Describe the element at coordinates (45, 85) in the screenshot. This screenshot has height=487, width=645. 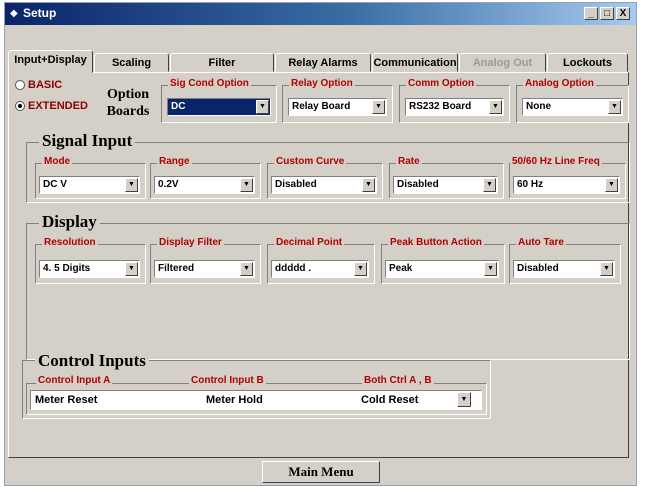
I see `radio-basic-label: BASIC` at that location.